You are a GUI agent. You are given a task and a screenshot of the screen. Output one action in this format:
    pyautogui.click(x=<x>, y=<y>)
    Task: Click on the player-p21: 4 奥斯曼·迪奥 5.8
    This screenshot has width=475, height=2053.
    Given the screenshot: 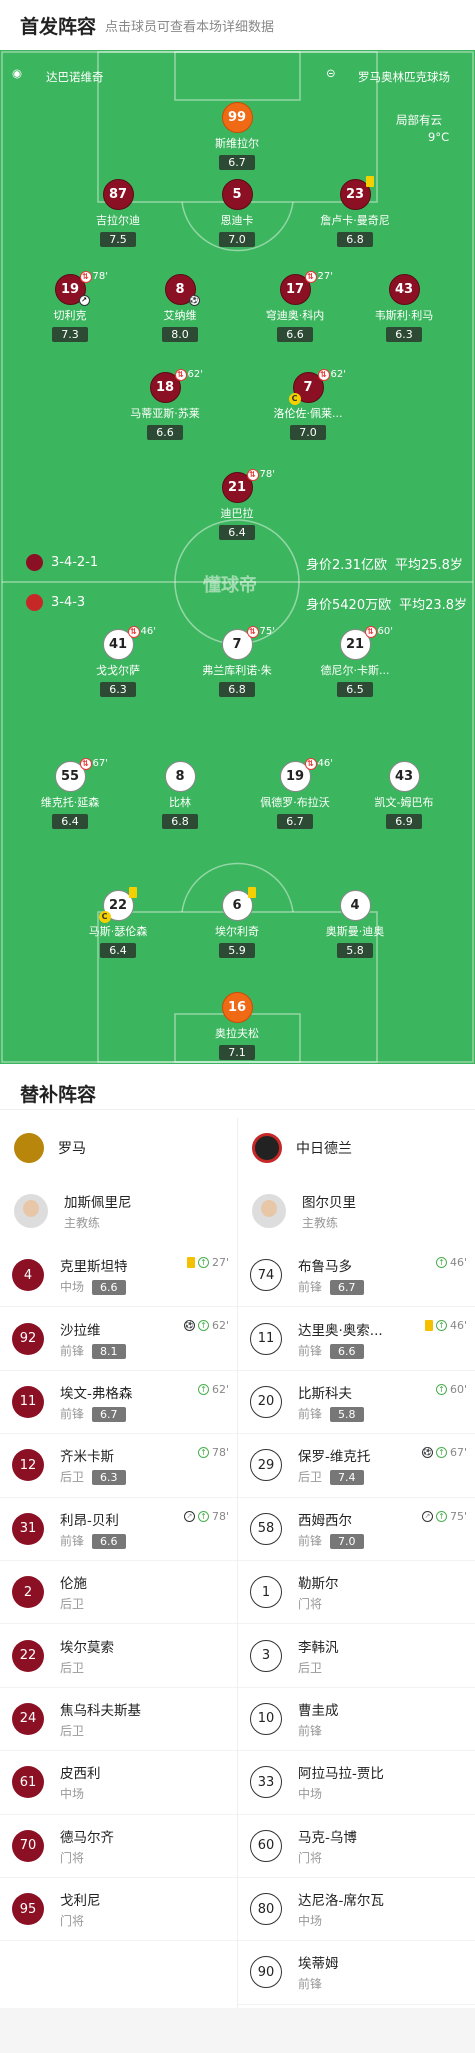 What is the action you would take?
    pyautogui.click(x=355, y=924)
    